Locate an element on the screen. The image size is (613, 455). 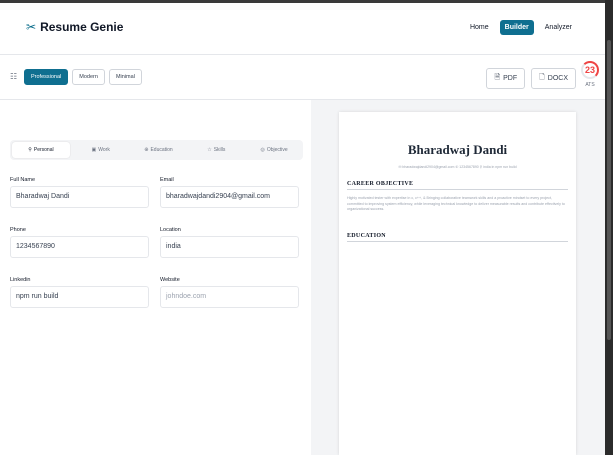
email-label: Email is located at coordinates (167, 180).